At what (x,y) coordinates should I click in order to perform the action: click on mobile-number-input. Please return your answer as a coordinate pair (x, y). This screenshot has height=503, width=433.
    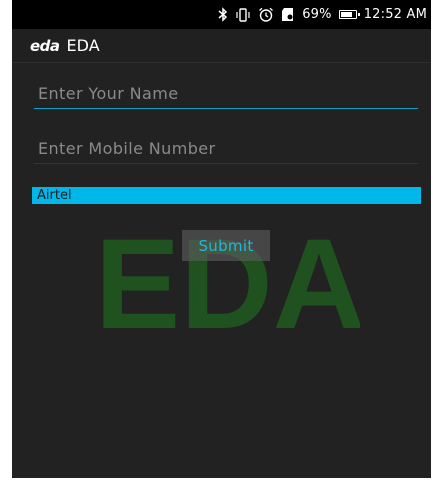
    Looking at the image, I should click on (226, 149).